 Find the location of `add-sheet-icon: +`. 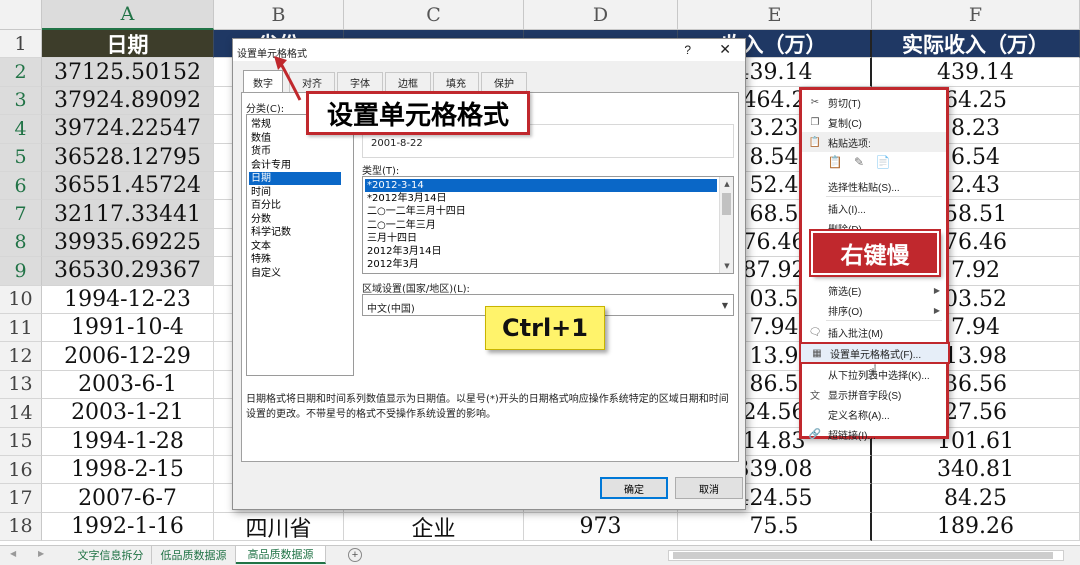

add-sheet-icon: + is located at coordinates (355, 555).